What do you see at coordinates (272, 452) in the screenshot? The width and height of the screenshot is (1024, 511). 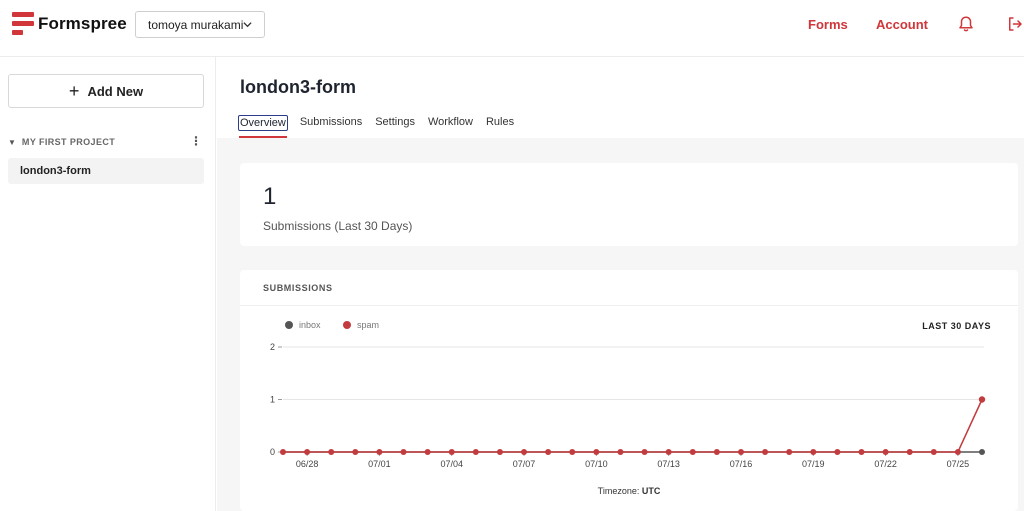 I see `y-tick-label-0: 0` at bounding box center [272, 452].